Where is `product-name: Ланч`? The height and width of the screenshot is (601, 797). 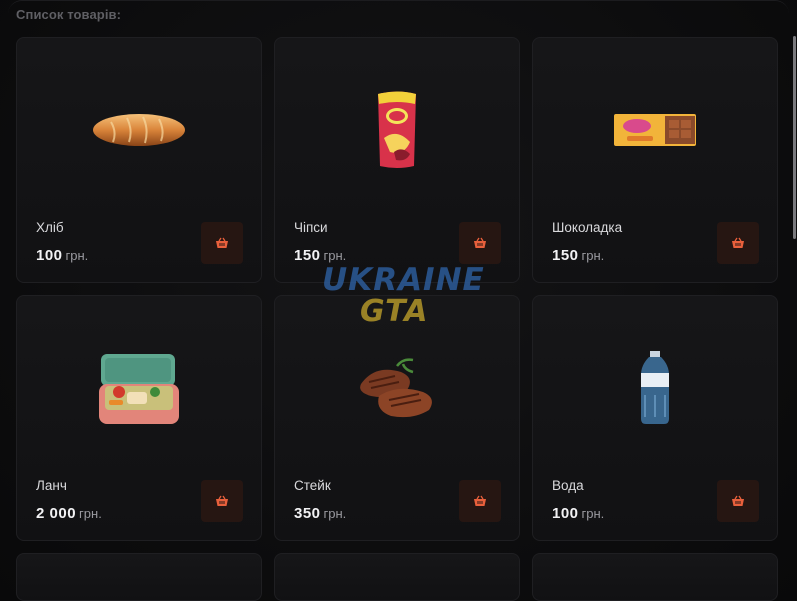 product-name: Ланч is located at coordinates (51, 485).